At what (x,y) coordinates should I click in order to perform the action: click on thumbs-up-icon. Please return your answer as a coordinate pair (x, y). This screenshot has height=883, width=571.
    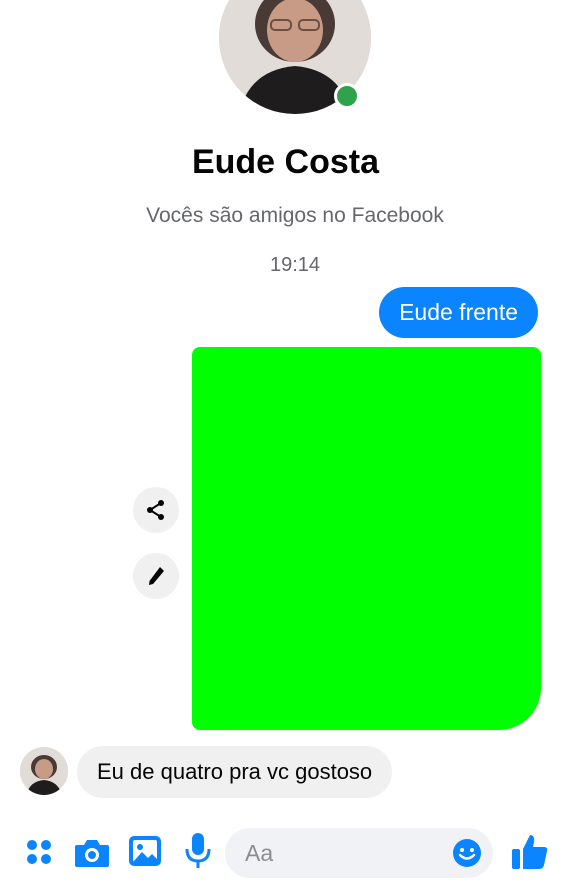
    Looking at the image, I should click on (530, 852).